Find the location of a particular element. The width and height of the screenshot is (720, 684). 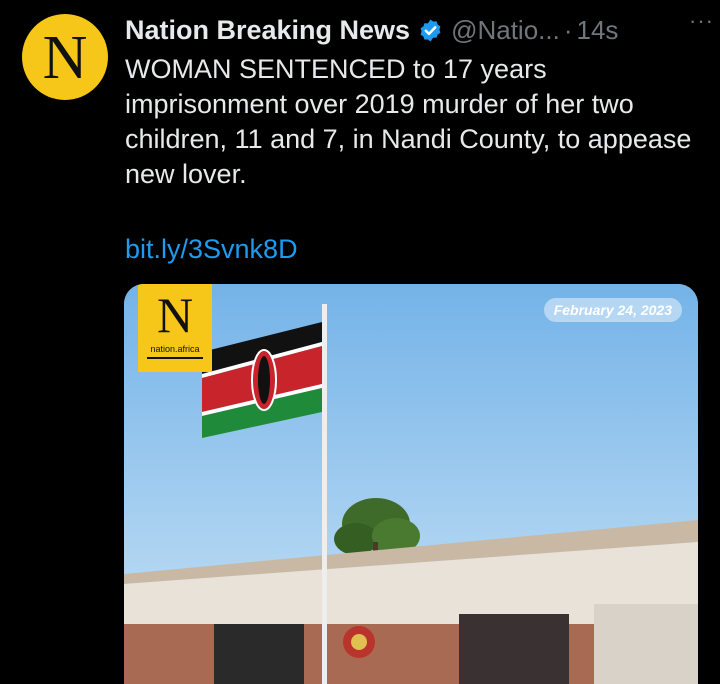

tweet-timestamp: 14s is located at coordinates (598, 30).